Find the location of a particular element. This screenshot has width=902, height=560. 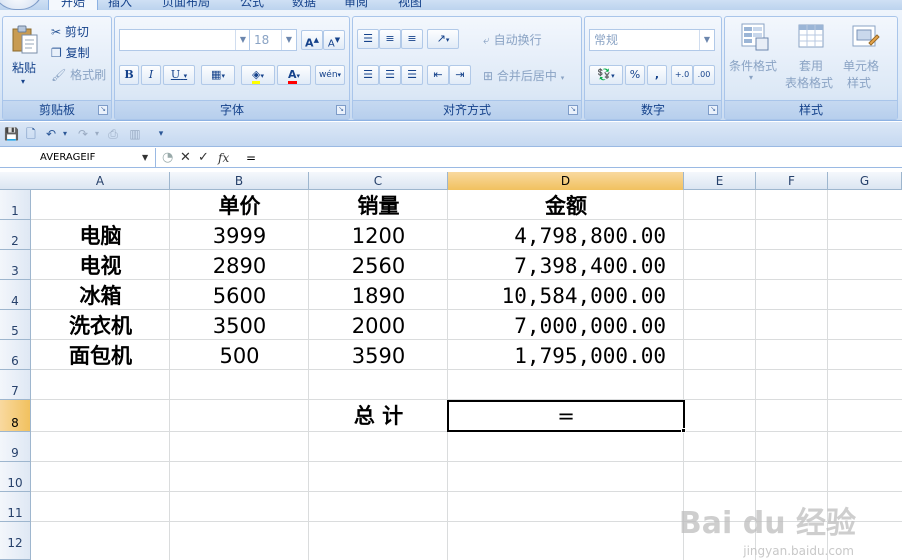

cell-d1: 金额 is located at coordinates (566, 206).